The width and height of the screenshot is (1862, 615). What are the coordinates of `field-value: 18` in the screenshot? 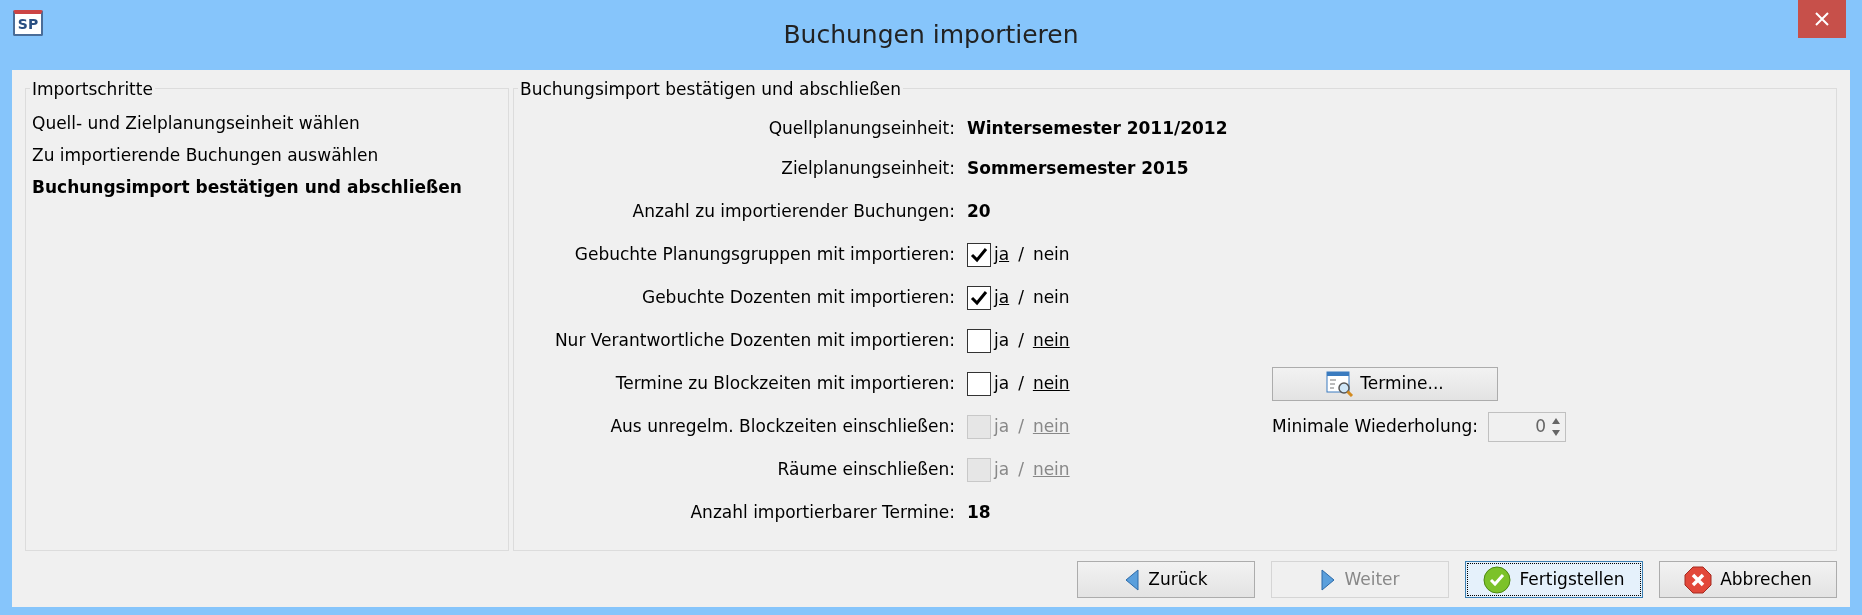 It's located at (979, 512).